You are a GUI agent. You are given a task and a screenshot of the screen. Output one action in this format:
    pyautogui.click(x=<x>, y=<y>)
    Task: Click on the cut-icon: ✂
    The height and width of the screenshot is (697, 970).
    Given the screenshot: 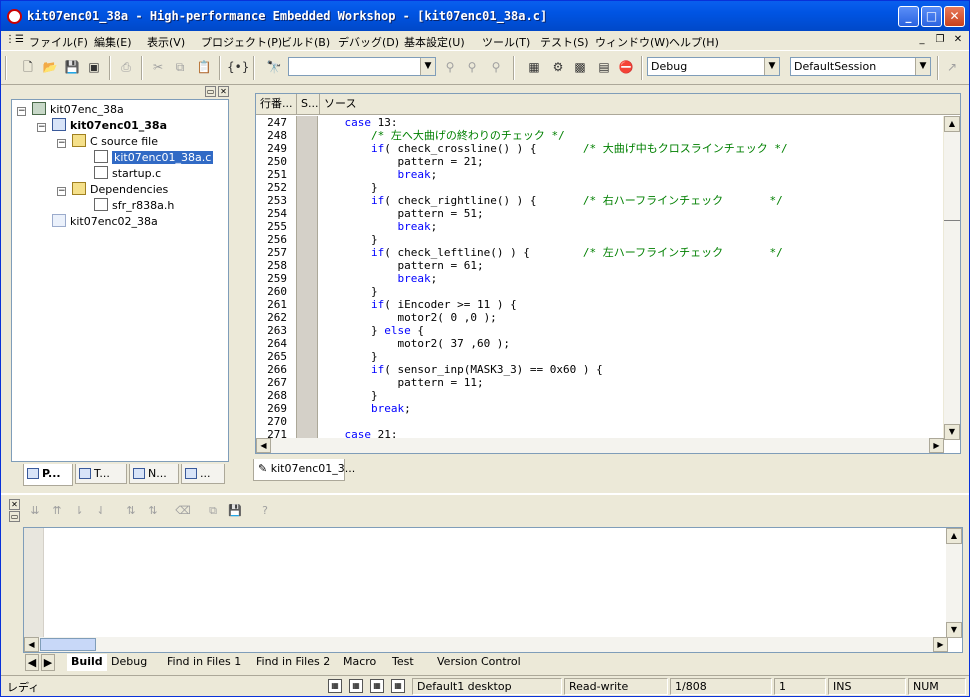 What is the action you would take?
    pyautogui.click(x=158, y=67)
    